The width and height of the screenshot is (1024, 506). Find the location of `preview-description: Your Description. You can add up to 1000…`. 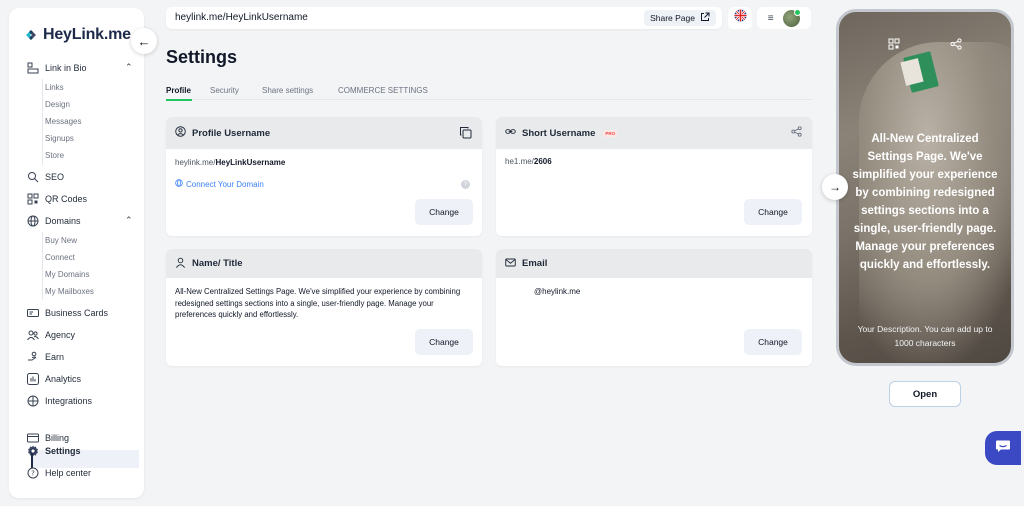

preview-description: Your Description. You can add up to 1000… is located at coordinates (925, 336).